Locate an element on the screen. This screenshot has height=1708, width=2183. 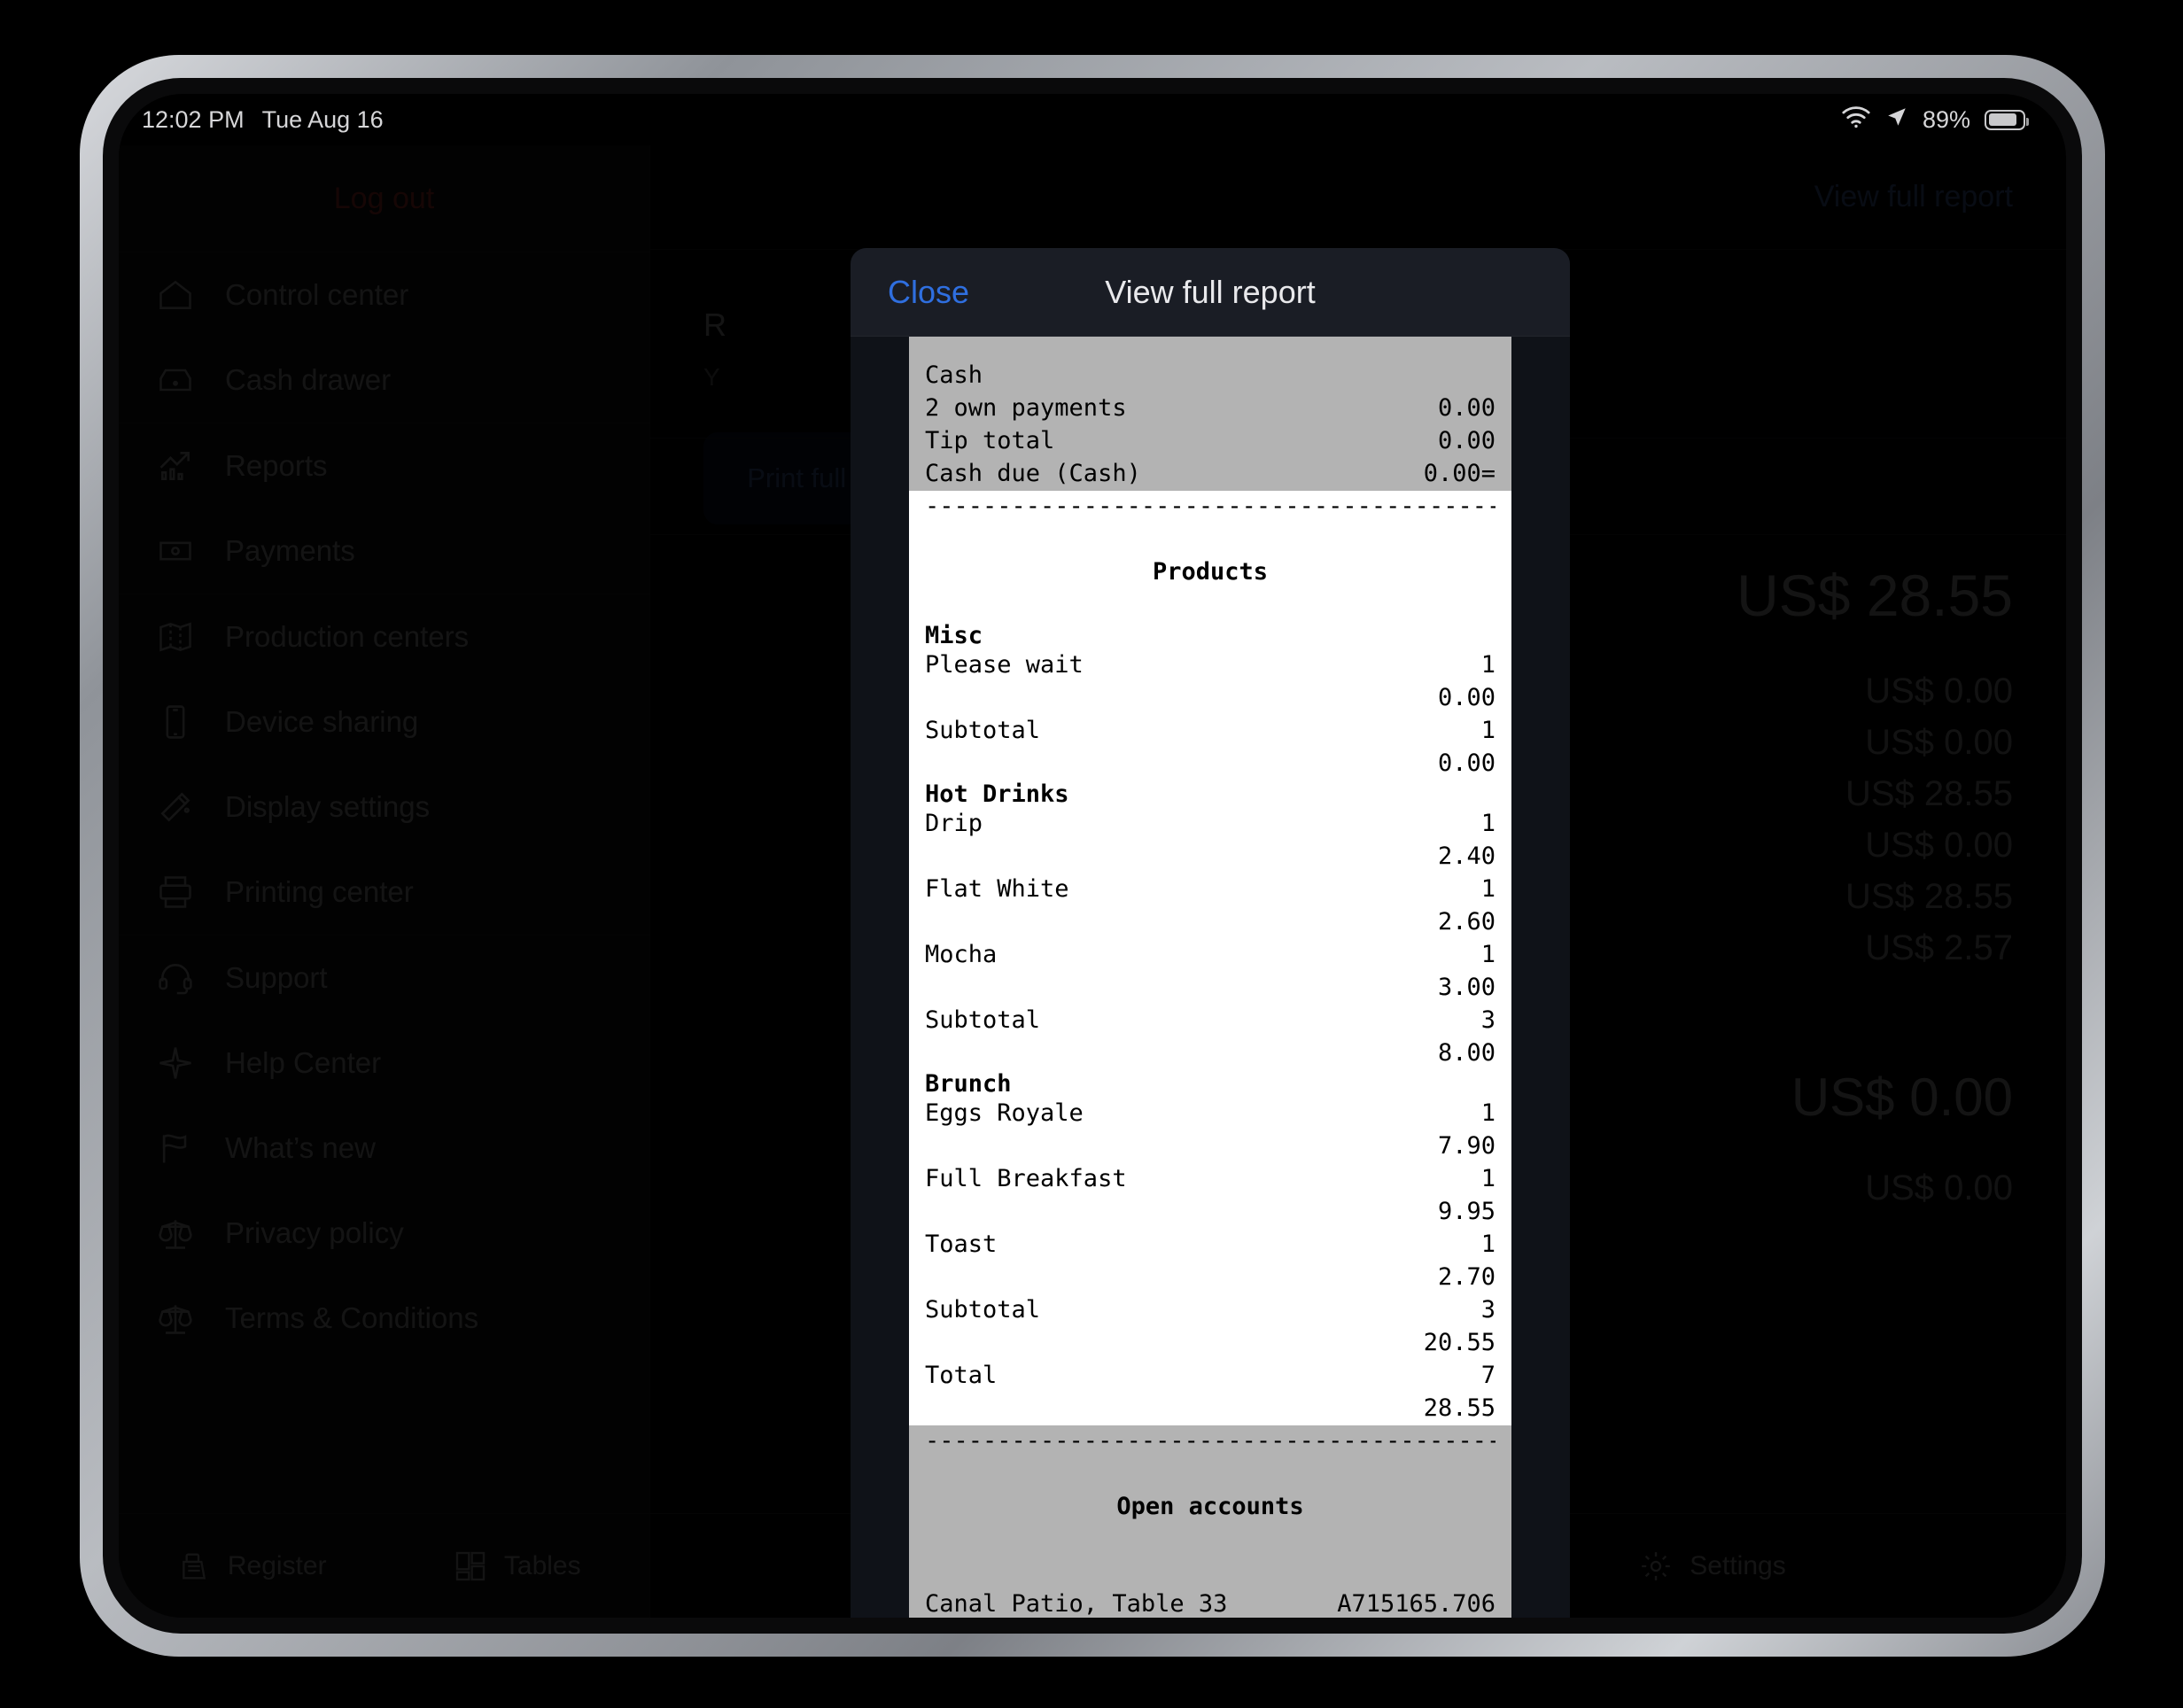
sidebar-item-label: Support is located at coordinates (276, 977).